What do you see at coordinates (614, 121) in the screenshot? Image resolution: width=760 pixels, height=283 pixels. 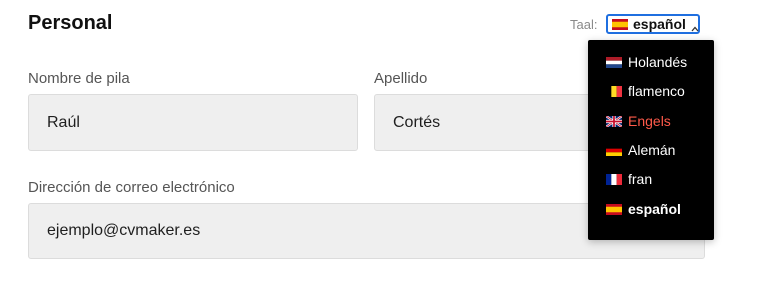 I see `flag-gb-icon` at bounding box center [614, 121].